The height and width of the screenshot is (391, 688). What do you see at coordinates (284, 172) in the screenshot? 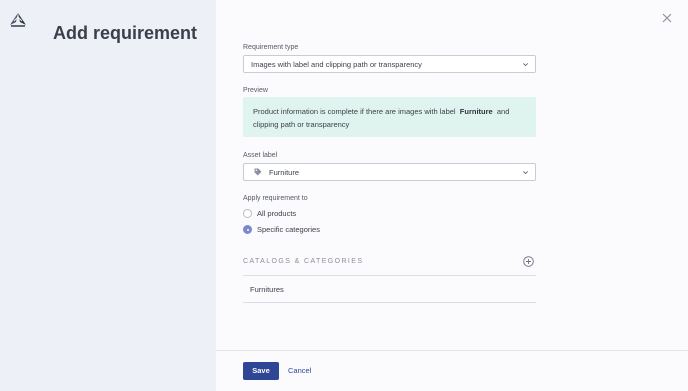
I see `asset-label-value: Furniture` at bounding box center [284, 172].